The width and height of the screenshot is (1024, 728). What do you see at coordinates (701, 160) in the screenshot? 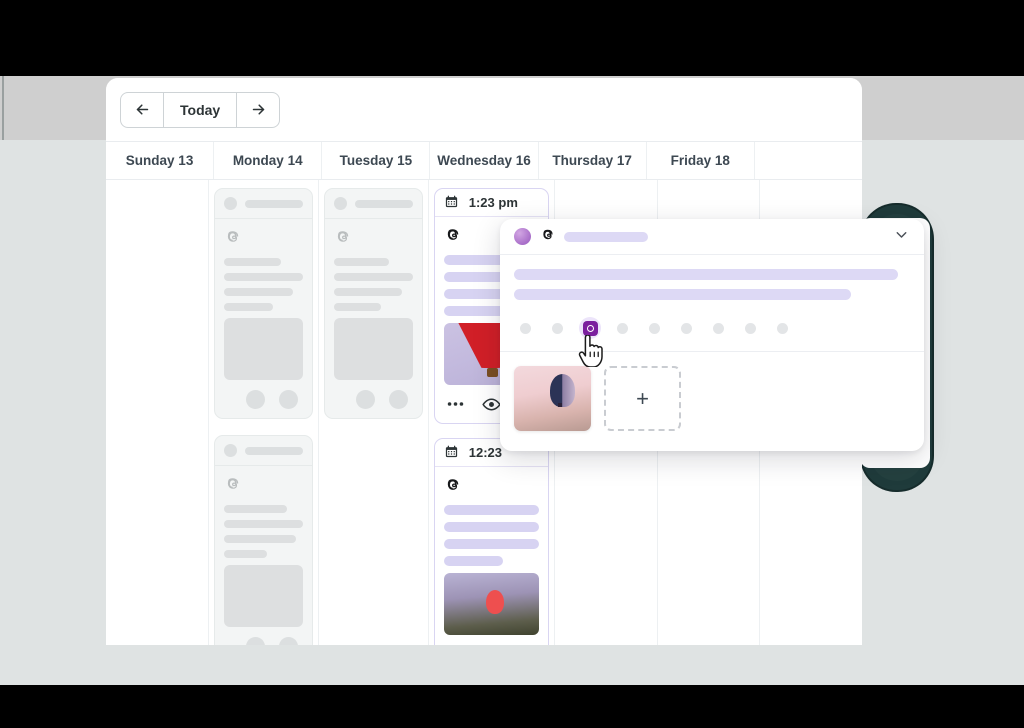
I see `day-header-friday: Friday 18` at bounding box center [701, 160].